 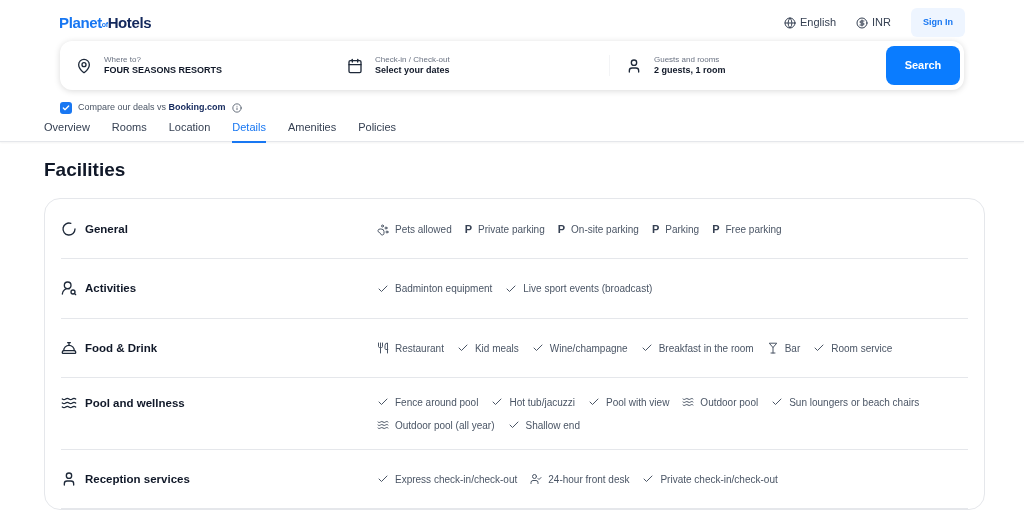 I want to click on calendar-icon, so click(x=355, y=65).